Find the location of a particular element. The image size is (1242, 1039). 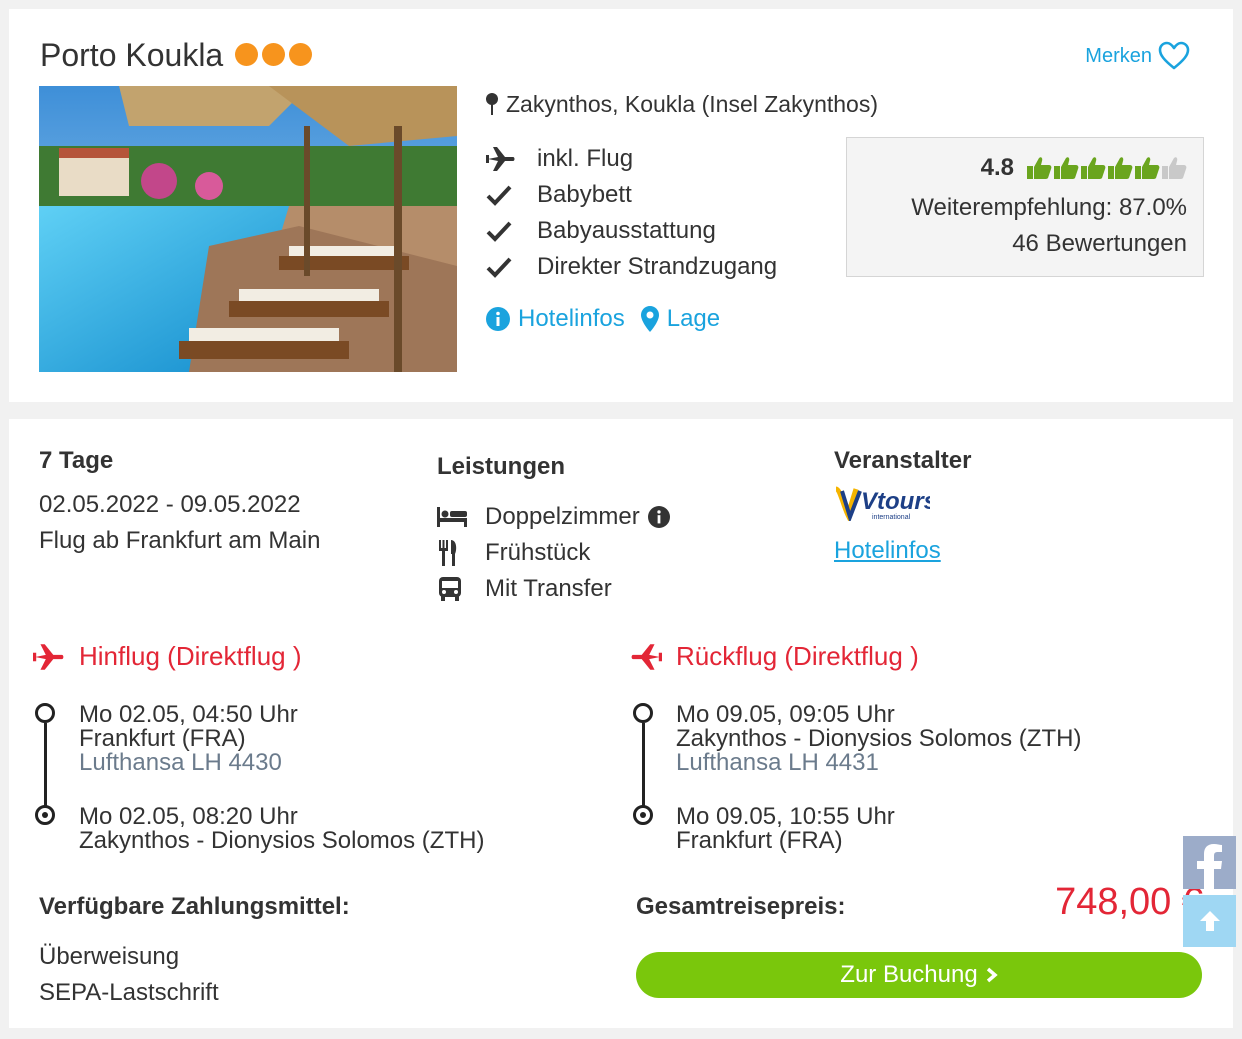

book-button: Zur Buchung is located at coordinates (919, 975).